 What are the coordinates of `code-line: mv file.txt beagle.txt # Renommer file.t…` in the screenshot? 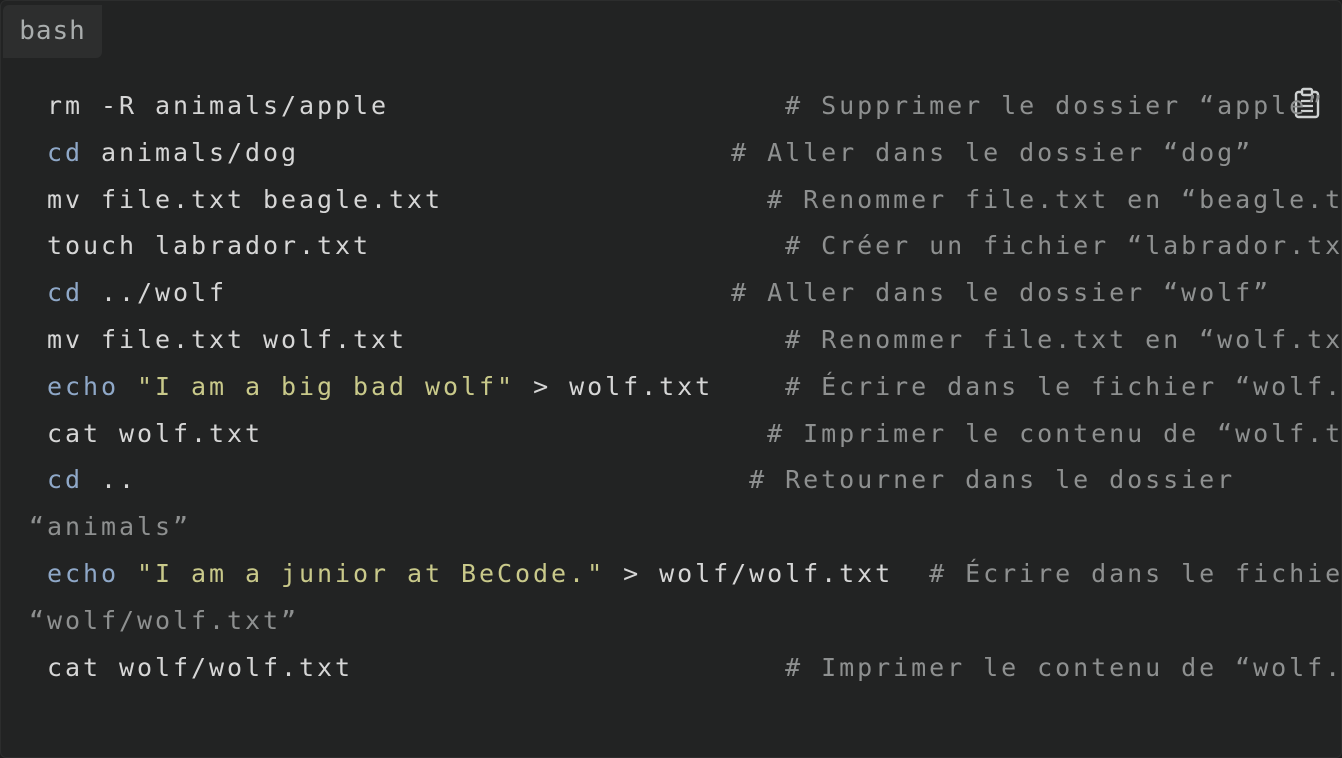 It's located at (685, 200).